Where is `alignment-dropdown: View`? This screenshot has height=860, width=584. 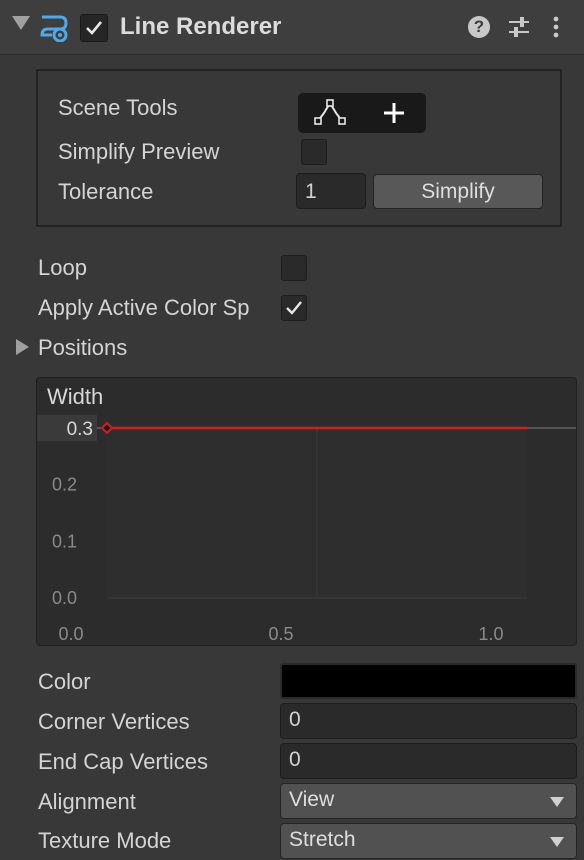
alignment-dropdown: View is located at coordinates (428, 801).